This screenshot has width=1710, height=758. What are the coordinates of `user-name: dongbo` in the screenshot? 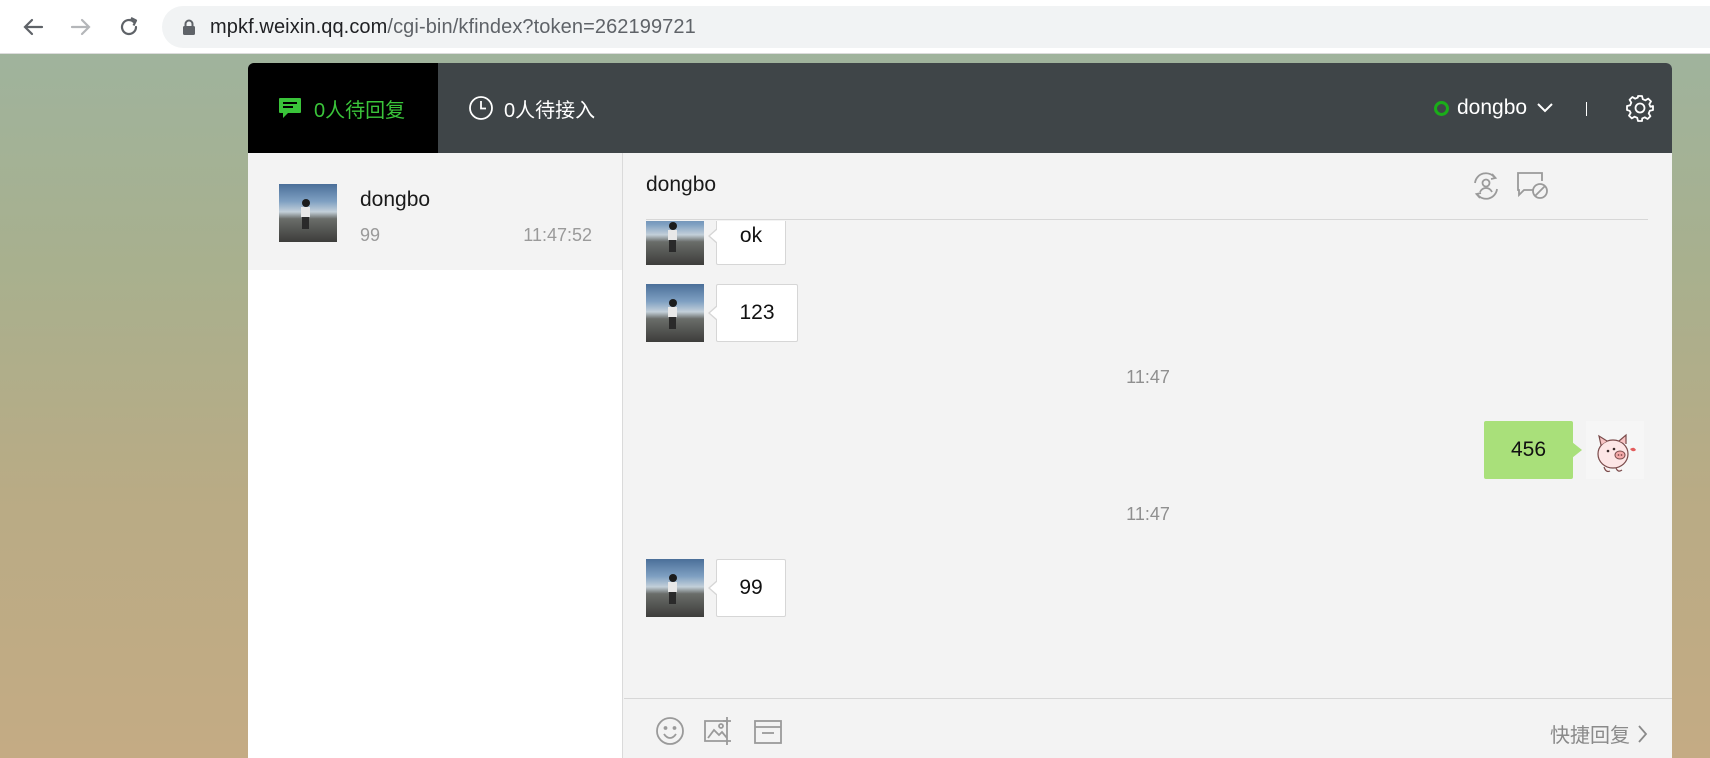 It's located at (1492, 107).